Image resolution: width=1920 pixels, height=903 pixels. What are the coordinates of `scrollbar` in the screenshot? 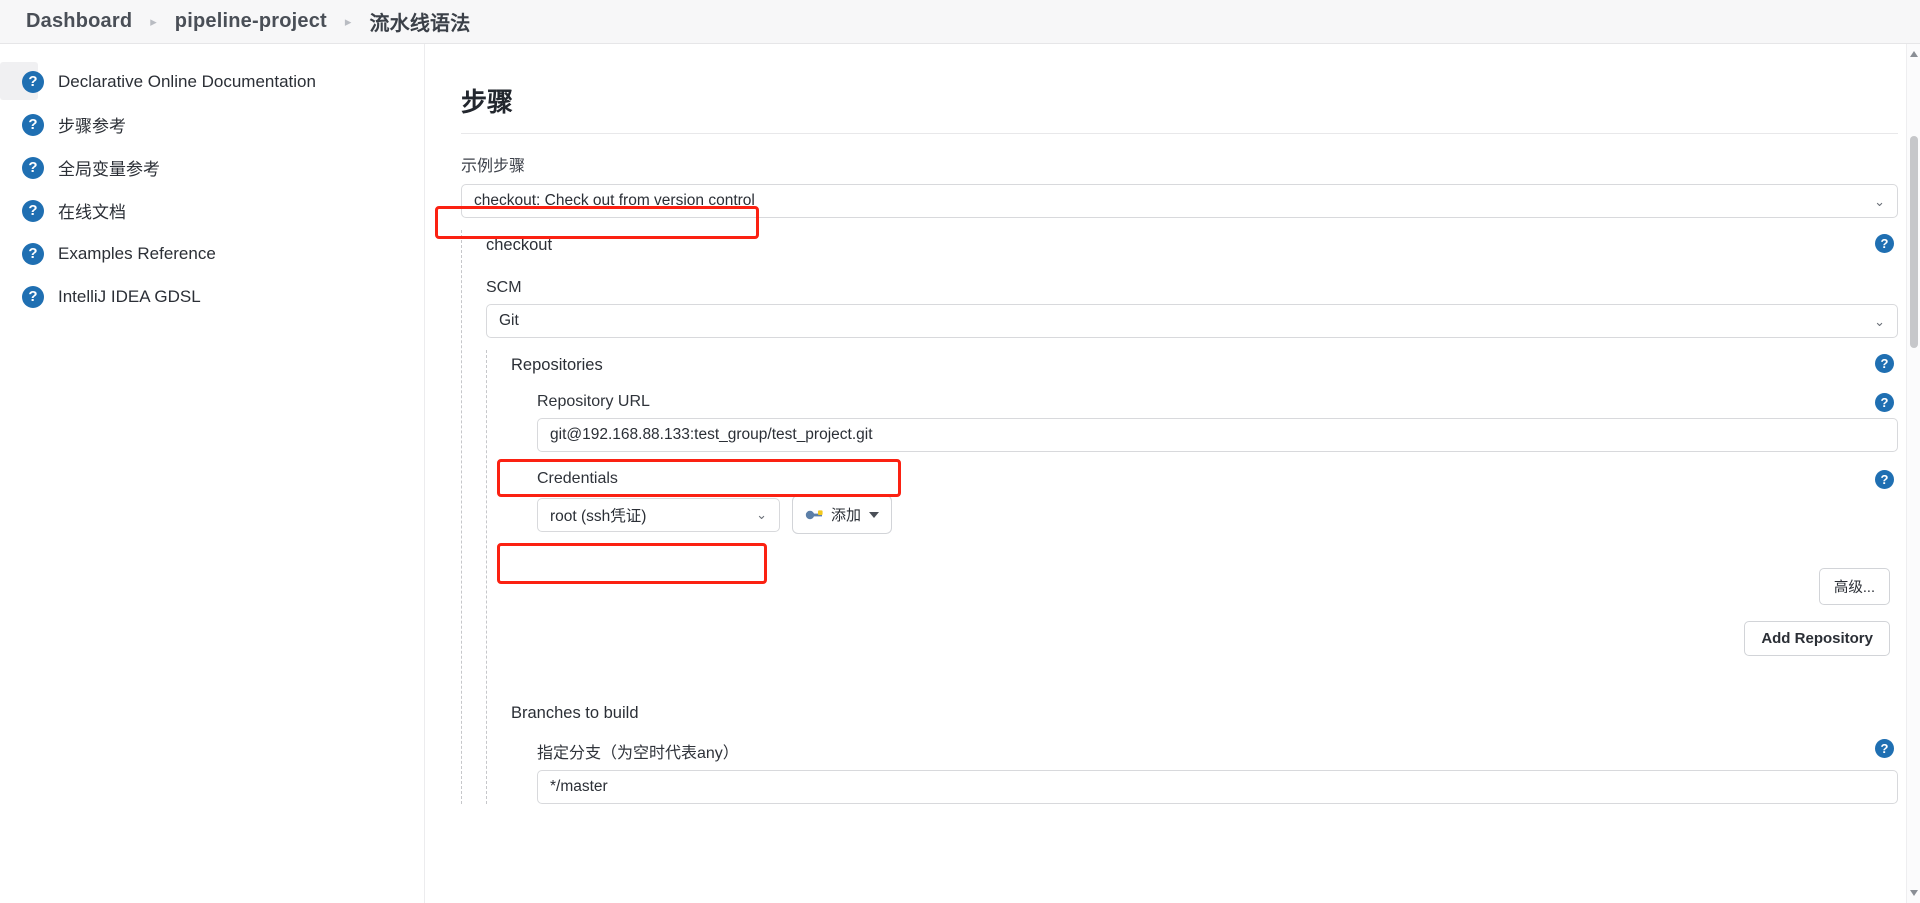 It's located at (1913, 473).